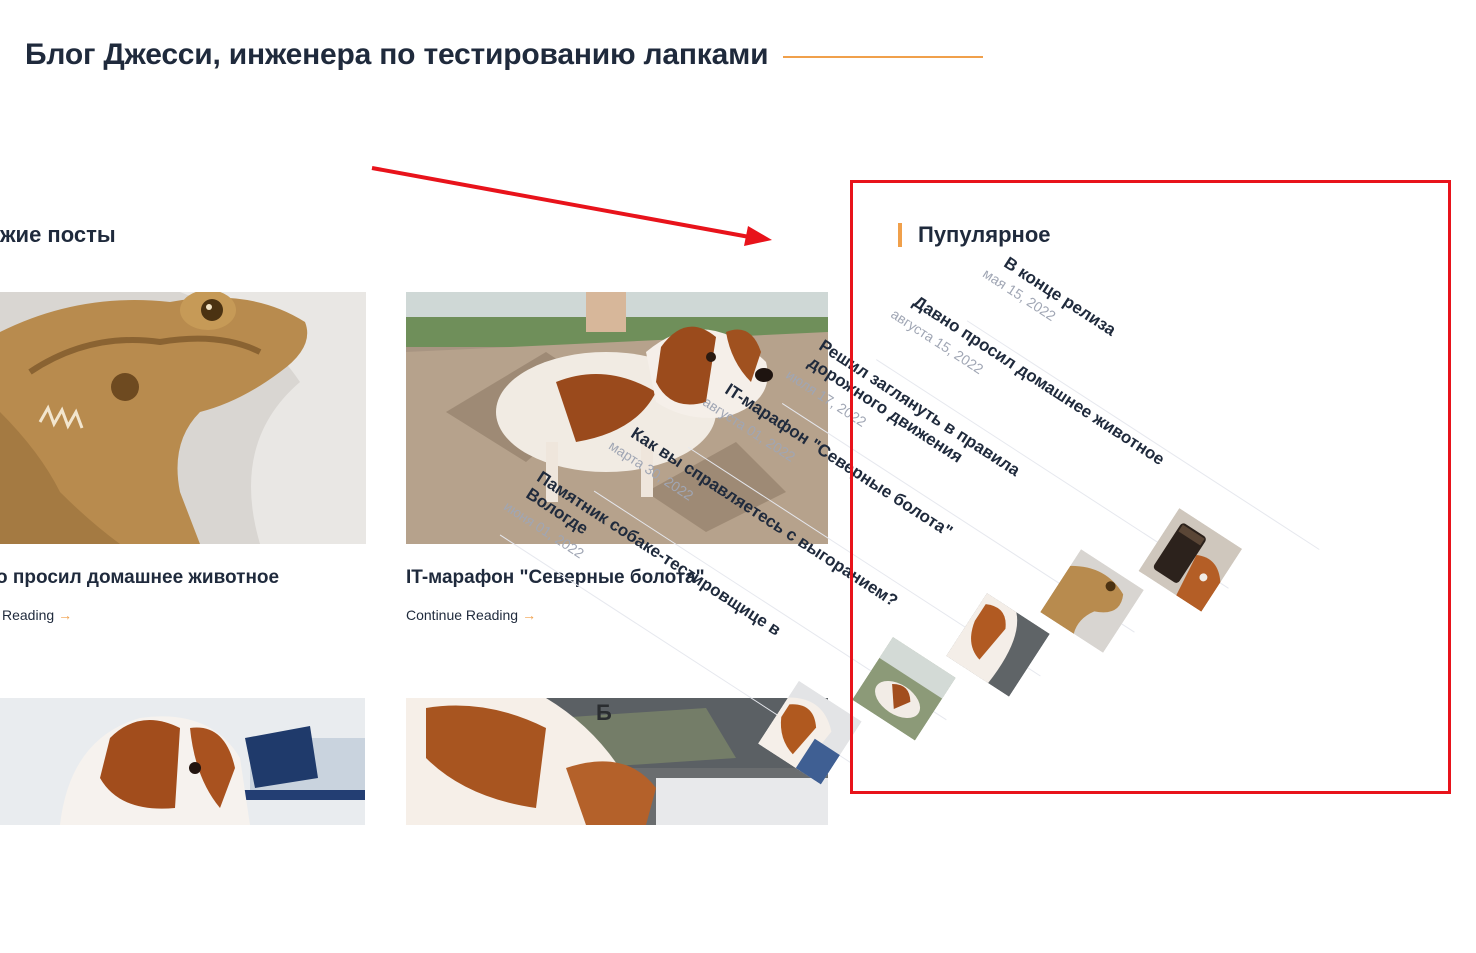 The height and width of the screenshot is (953, 1476). Describe the element at coordinates (182, 761) in the screenshot. I see `post-image-spaniel-desk` at that location.